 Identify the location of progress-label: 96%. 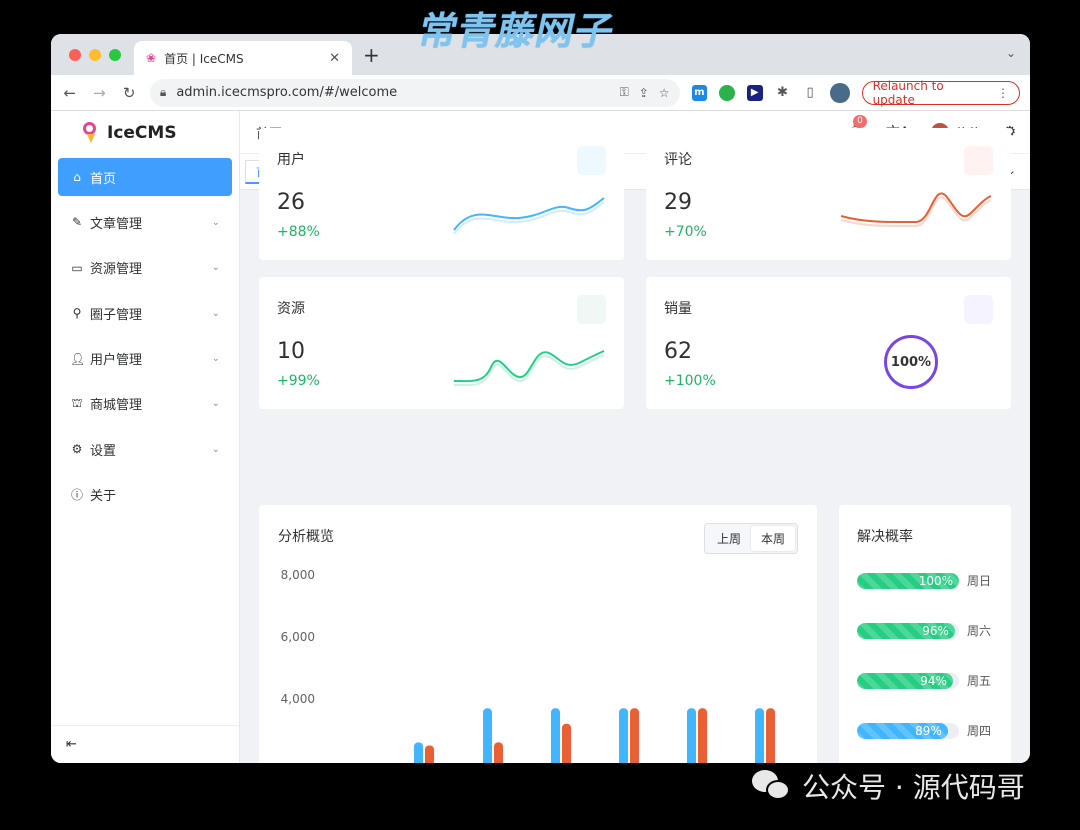
(935, 630).